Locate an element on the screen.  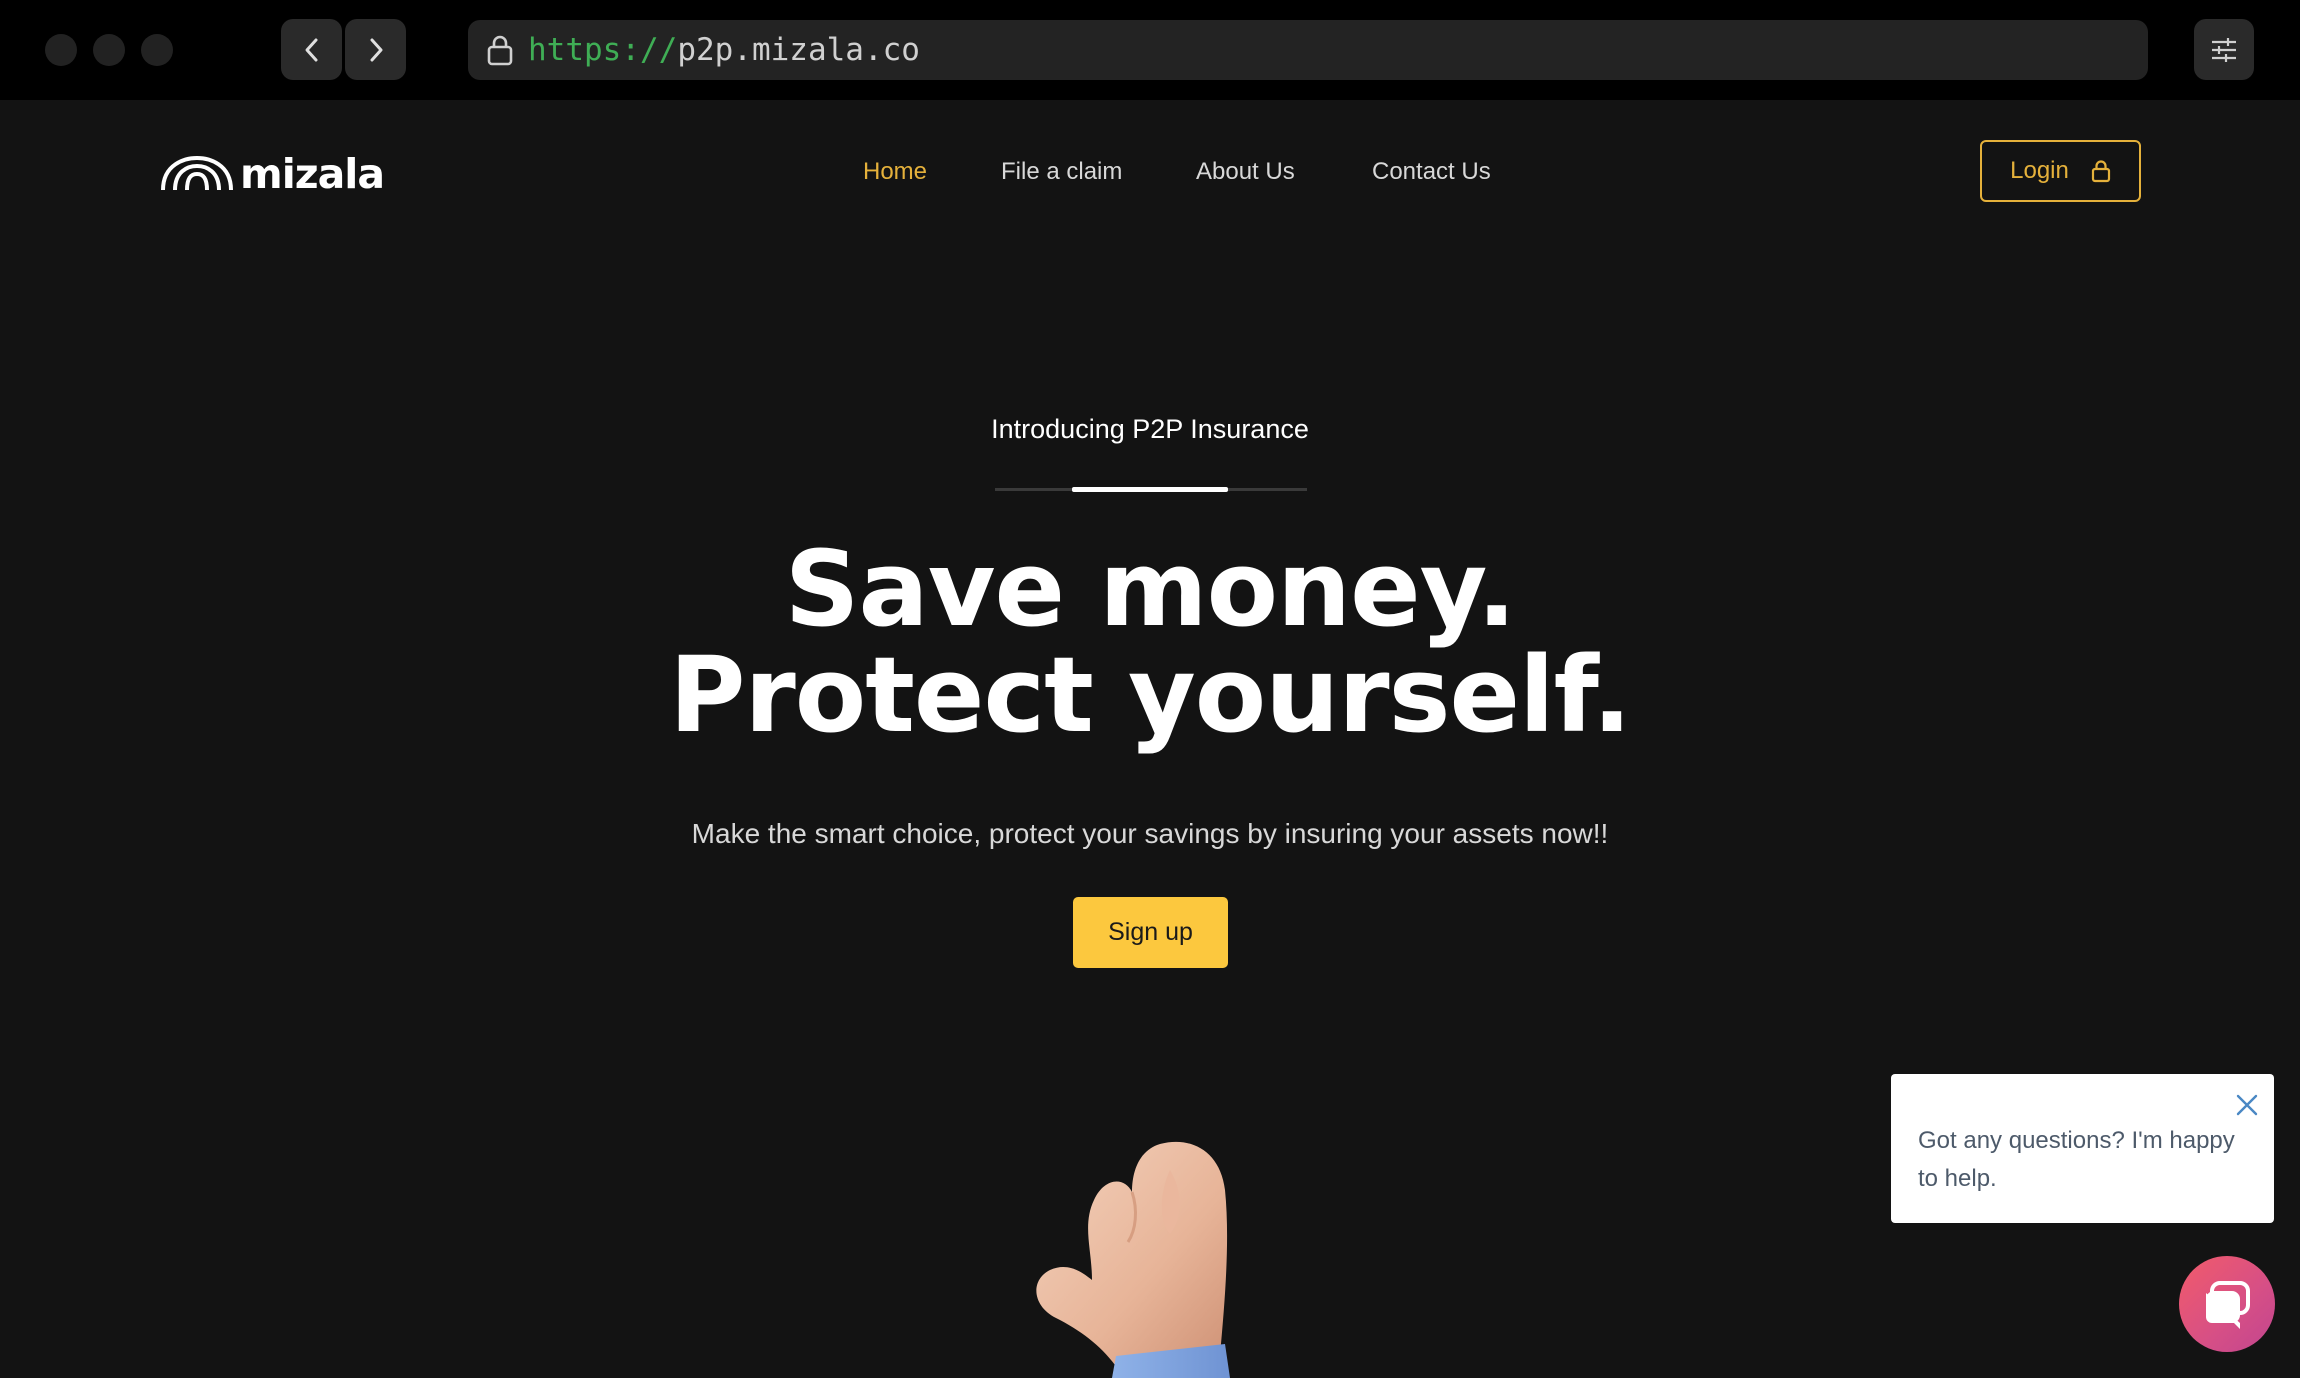
address-bar: https:// p2p.mizala.co is located at coordinates (1308, 50).